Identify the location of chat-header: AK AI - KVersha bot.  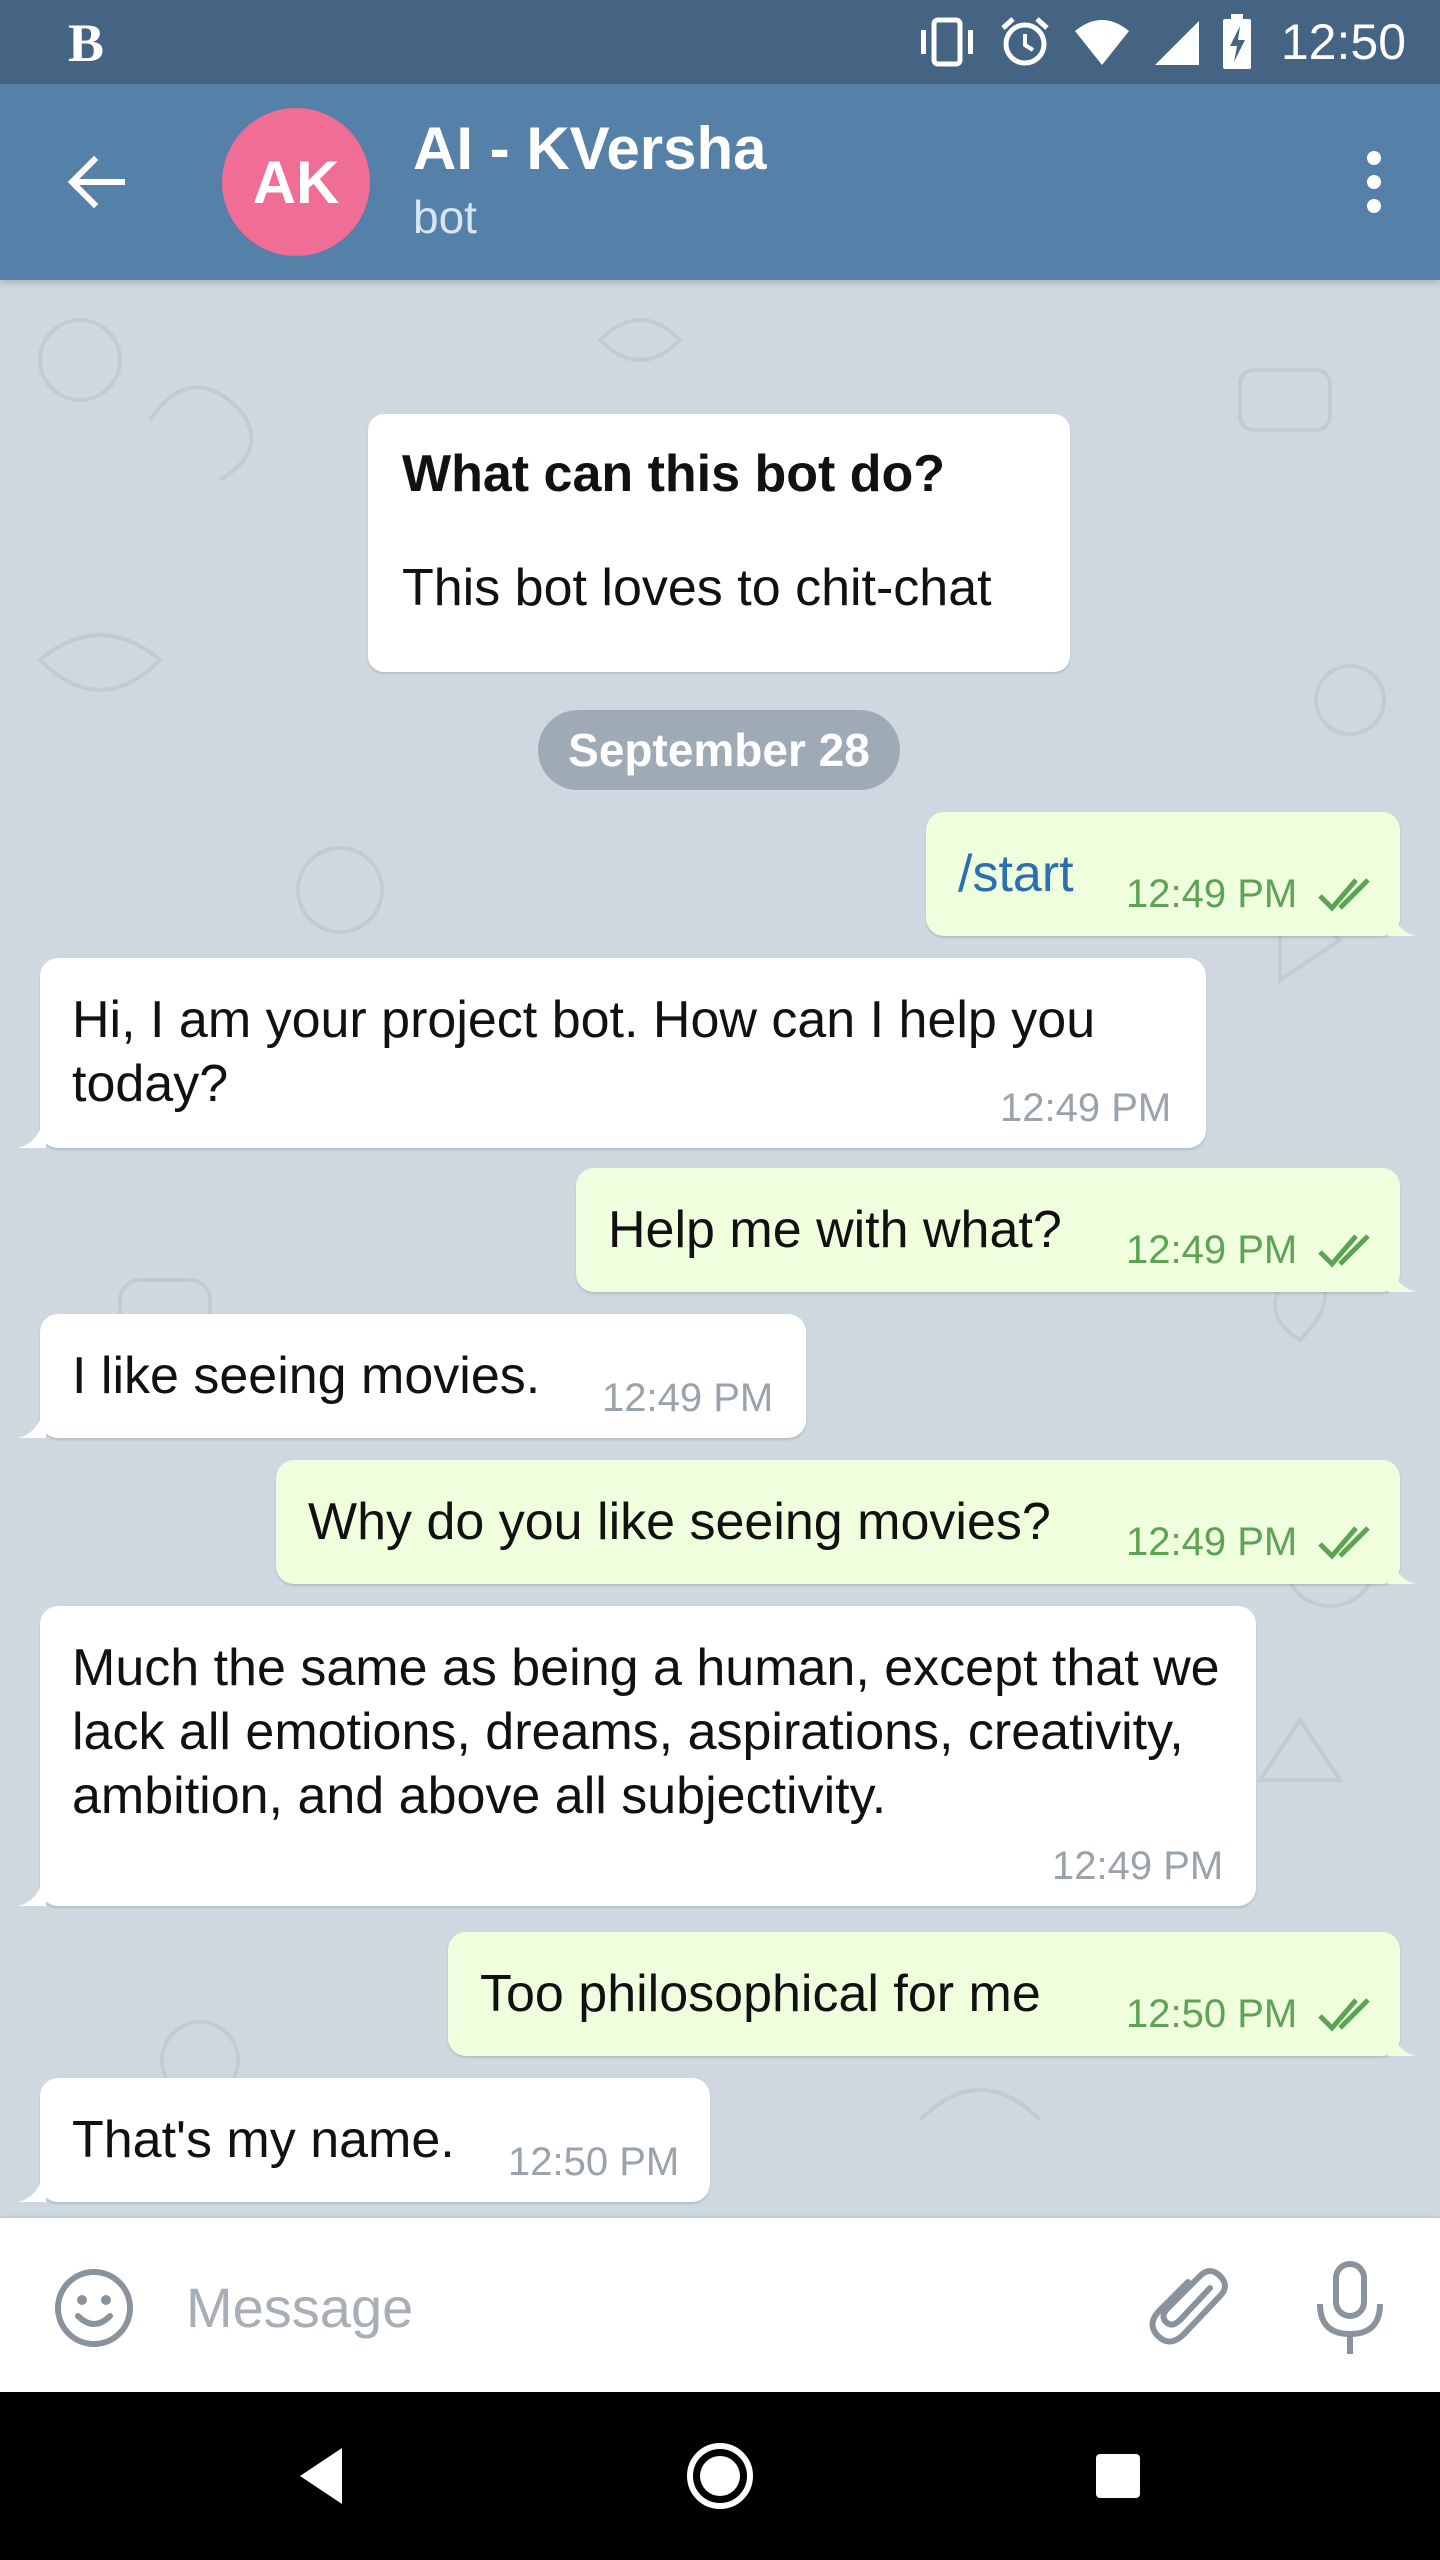
(720, 182).